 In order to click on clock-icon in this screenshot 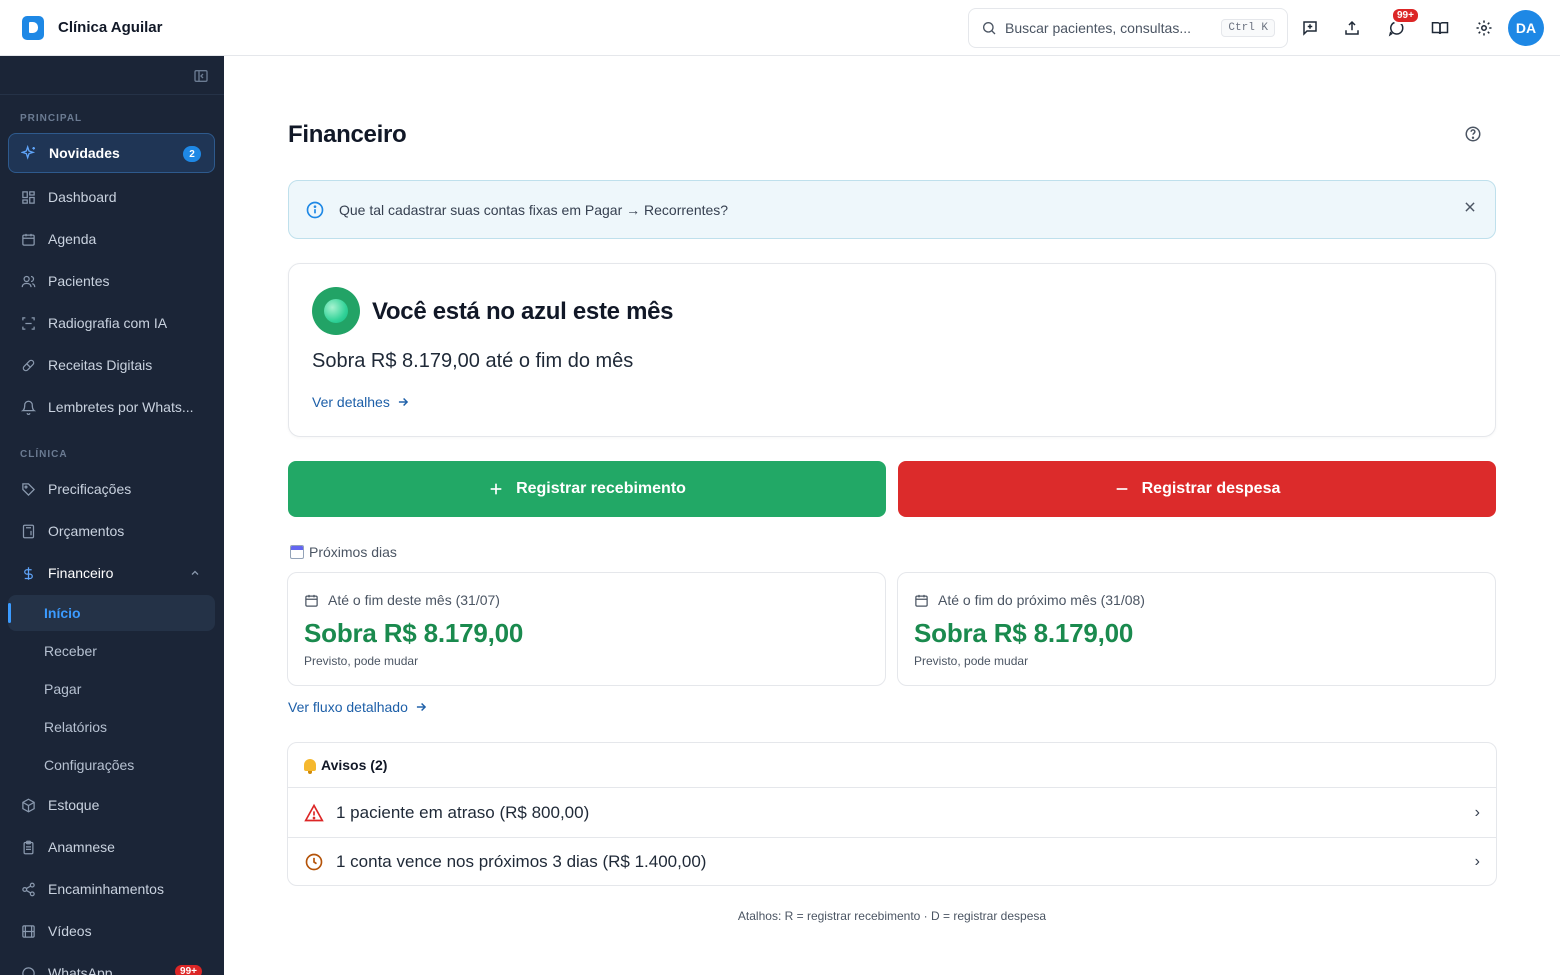, I will do `click(314, 862)`.